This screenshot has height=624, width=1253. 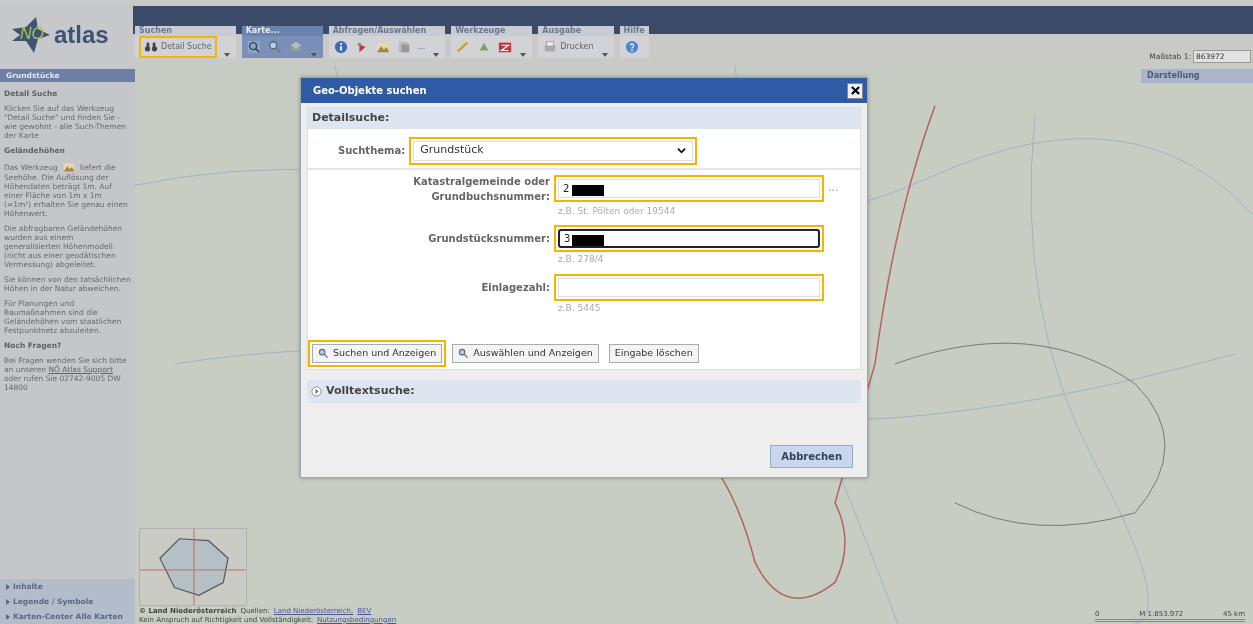 What do you see at coordinates (855, 90) in the screenshot?
I see `close-icon` at bounding box center [855, 90].